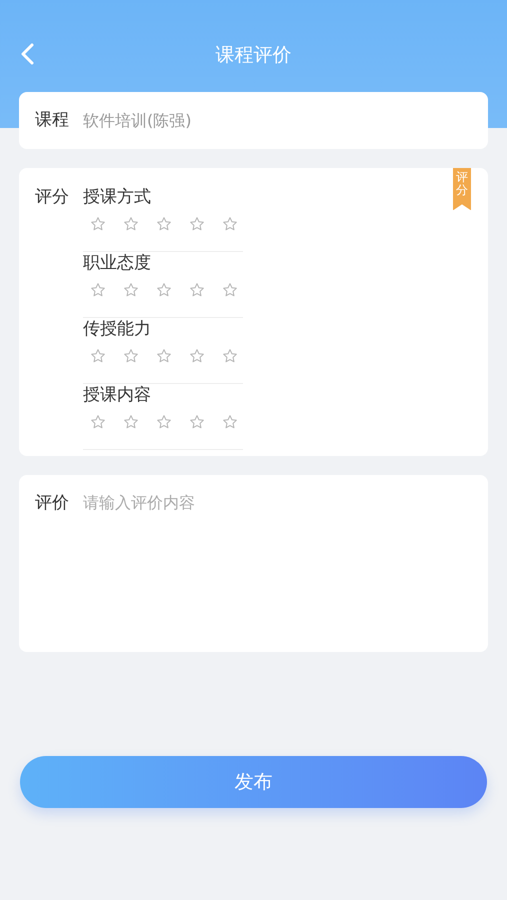  Describe the element at coordinates (277, 562) in the screenshot. I see `review-input-field: 请输入评价内容` at that location.